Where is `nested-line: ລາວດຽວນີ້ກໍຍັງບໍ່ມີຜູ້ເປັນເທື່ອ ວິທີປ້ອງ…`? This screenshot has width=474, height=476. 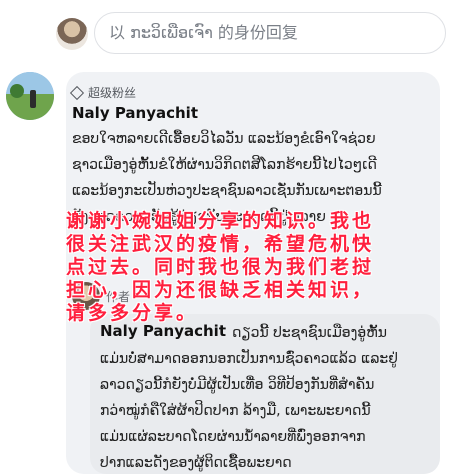
nested-line: ລາວດຽວນີ້ກໍຍັງບໍ່ມີຜູ້ເປັນເທື່ອ ວິທີປ້ອງ… is located at coordinates (237, 385).